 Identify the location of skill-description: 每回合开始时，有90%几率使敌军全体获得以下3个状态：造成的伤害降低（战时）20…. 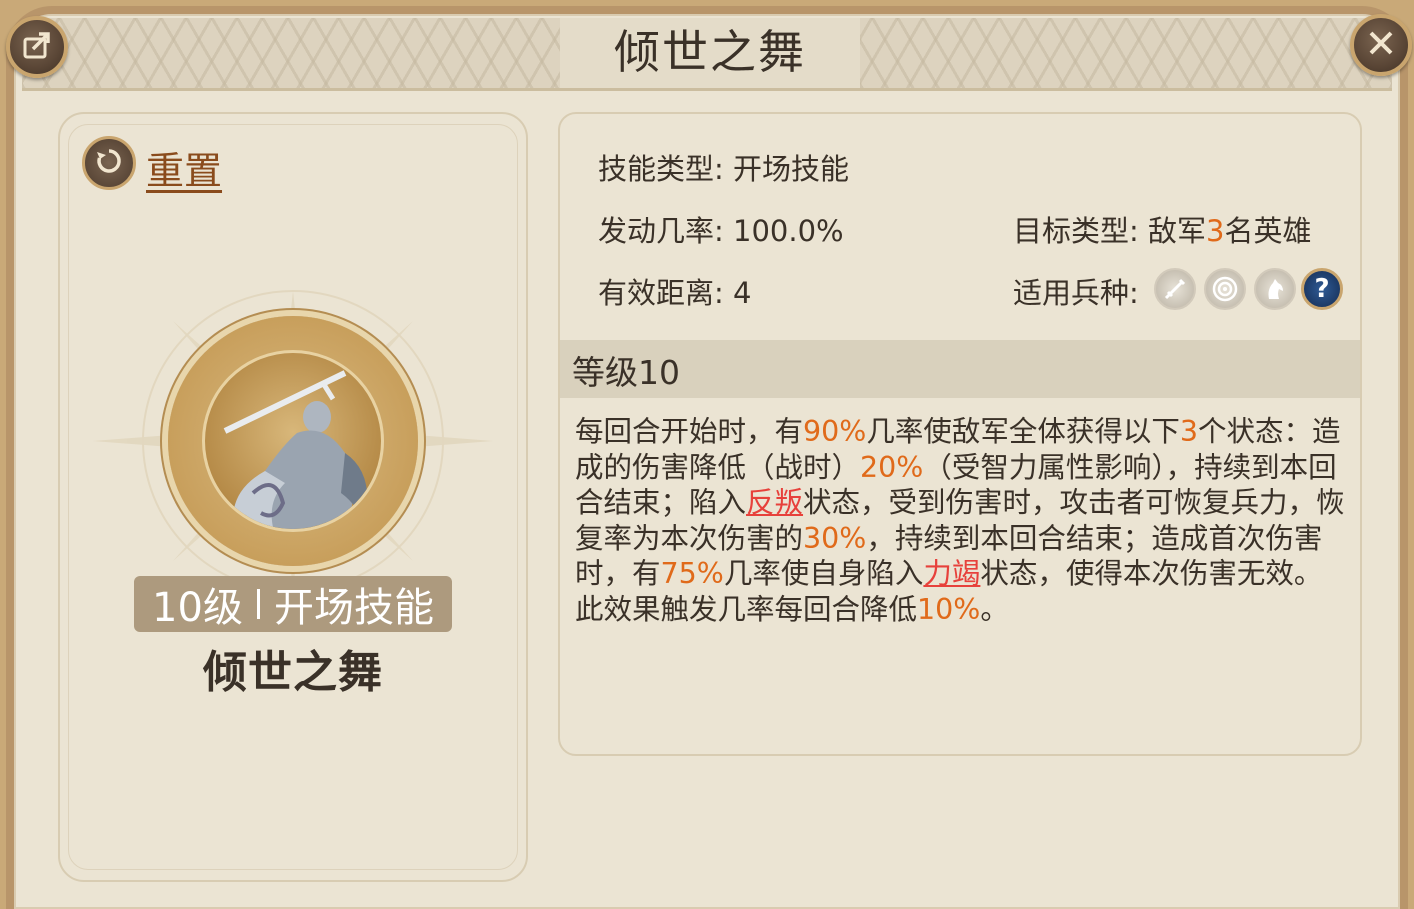
(960, 520).